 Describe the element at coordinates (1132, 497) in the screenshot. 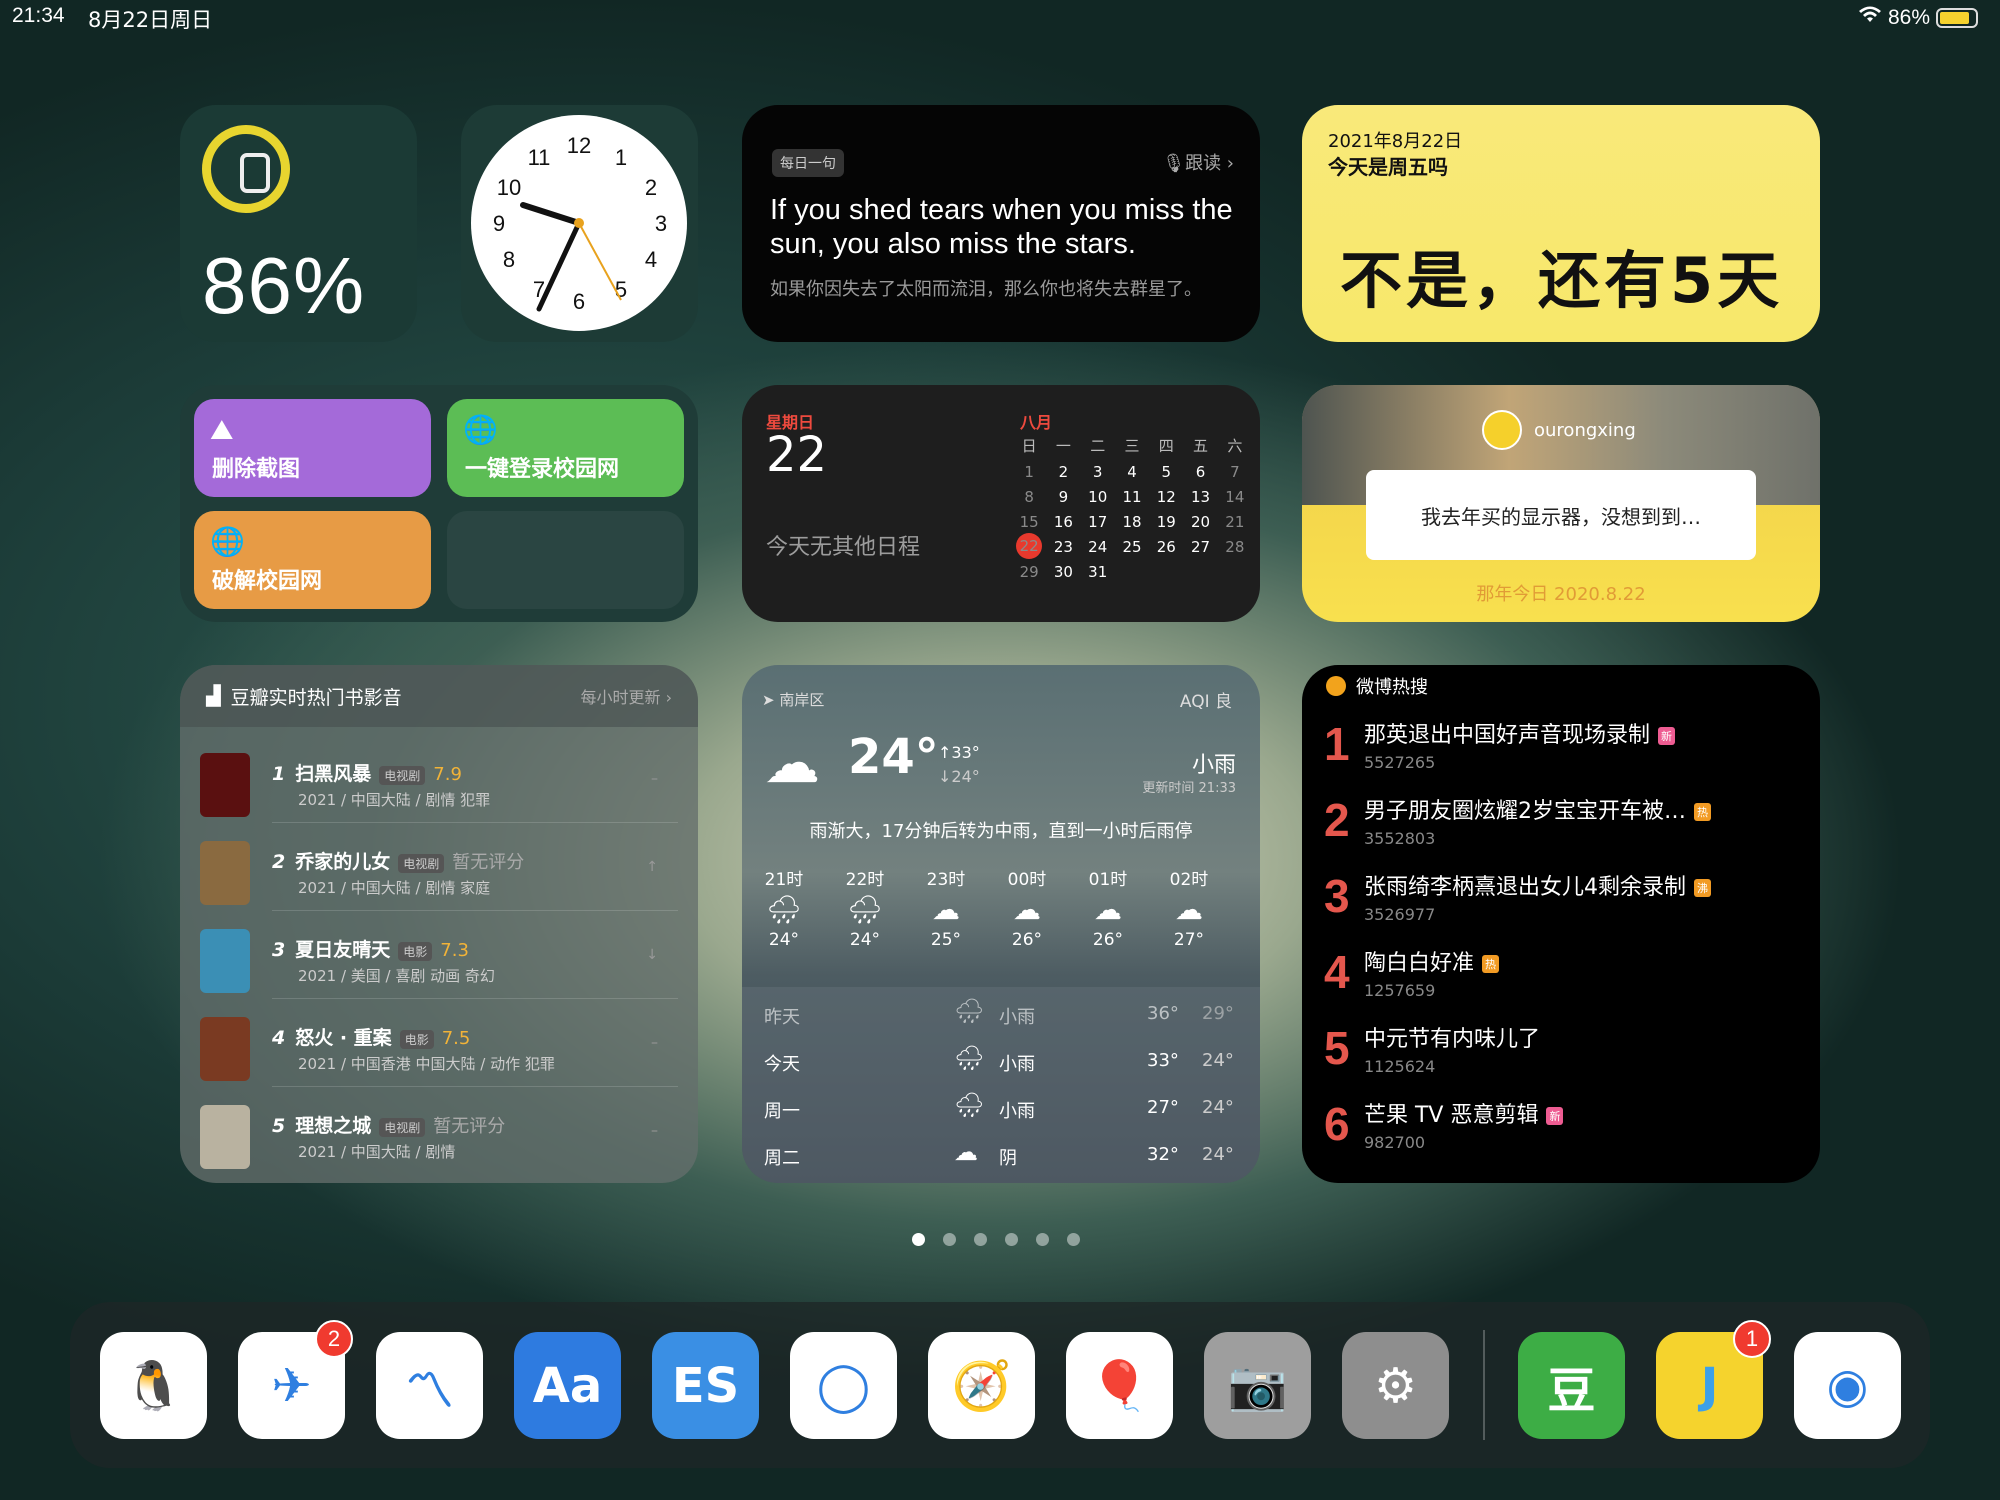

I see `calendar-date: 11` at that location.